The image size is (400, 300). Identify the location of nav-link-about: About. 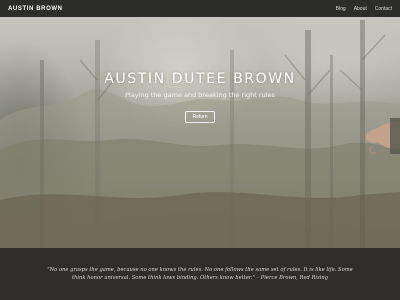
(360, 9).